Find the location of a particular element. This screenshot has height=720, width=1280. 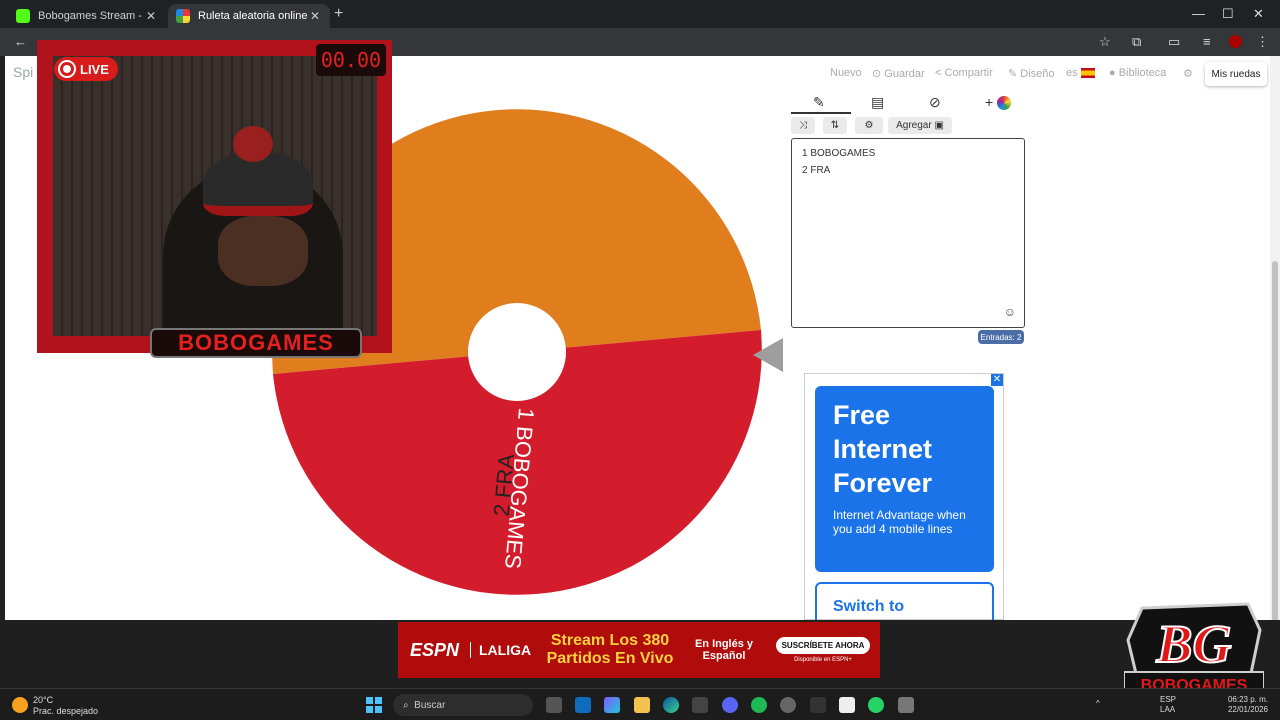

banner-headline: Stream Los 380 Partidos En Vivo is located at coordinates (610, 649).